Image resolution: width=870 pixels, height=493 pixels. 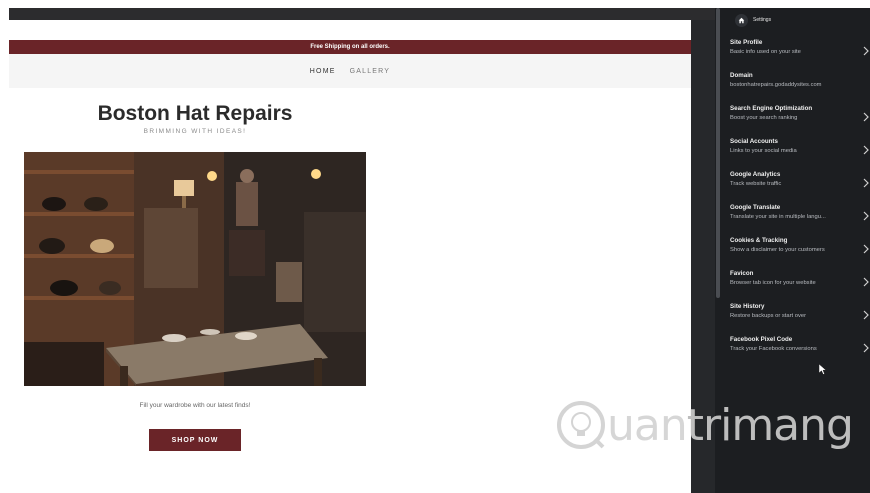 What do you see at coordinates (759, 240) in the screenshot?
I see `settings-item-title: Cookies & Tracking` at bounding box center [759, 240].